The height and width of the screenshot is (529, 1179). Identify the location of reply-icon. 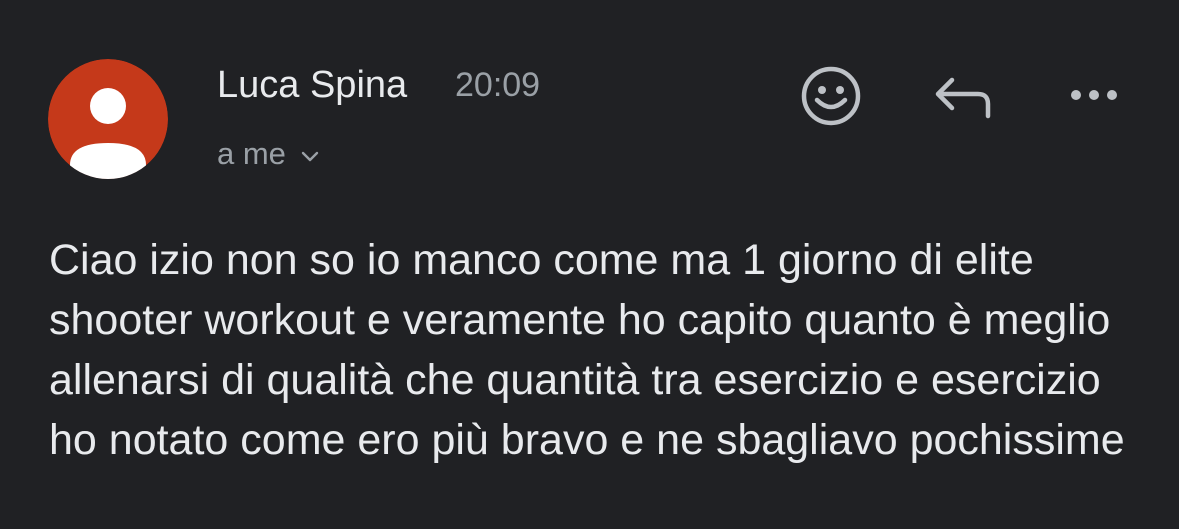
(963, 98).